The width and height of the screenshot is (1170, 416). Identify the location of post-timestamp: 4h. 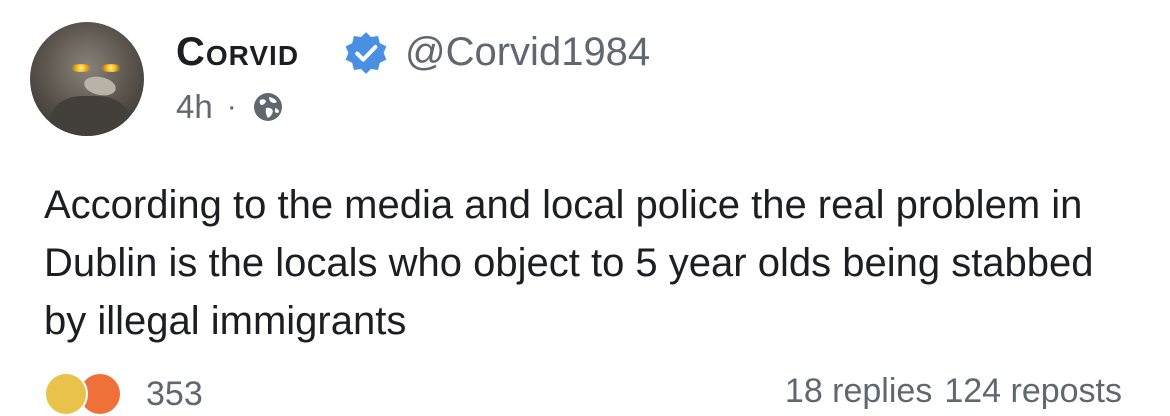
(194, 107).